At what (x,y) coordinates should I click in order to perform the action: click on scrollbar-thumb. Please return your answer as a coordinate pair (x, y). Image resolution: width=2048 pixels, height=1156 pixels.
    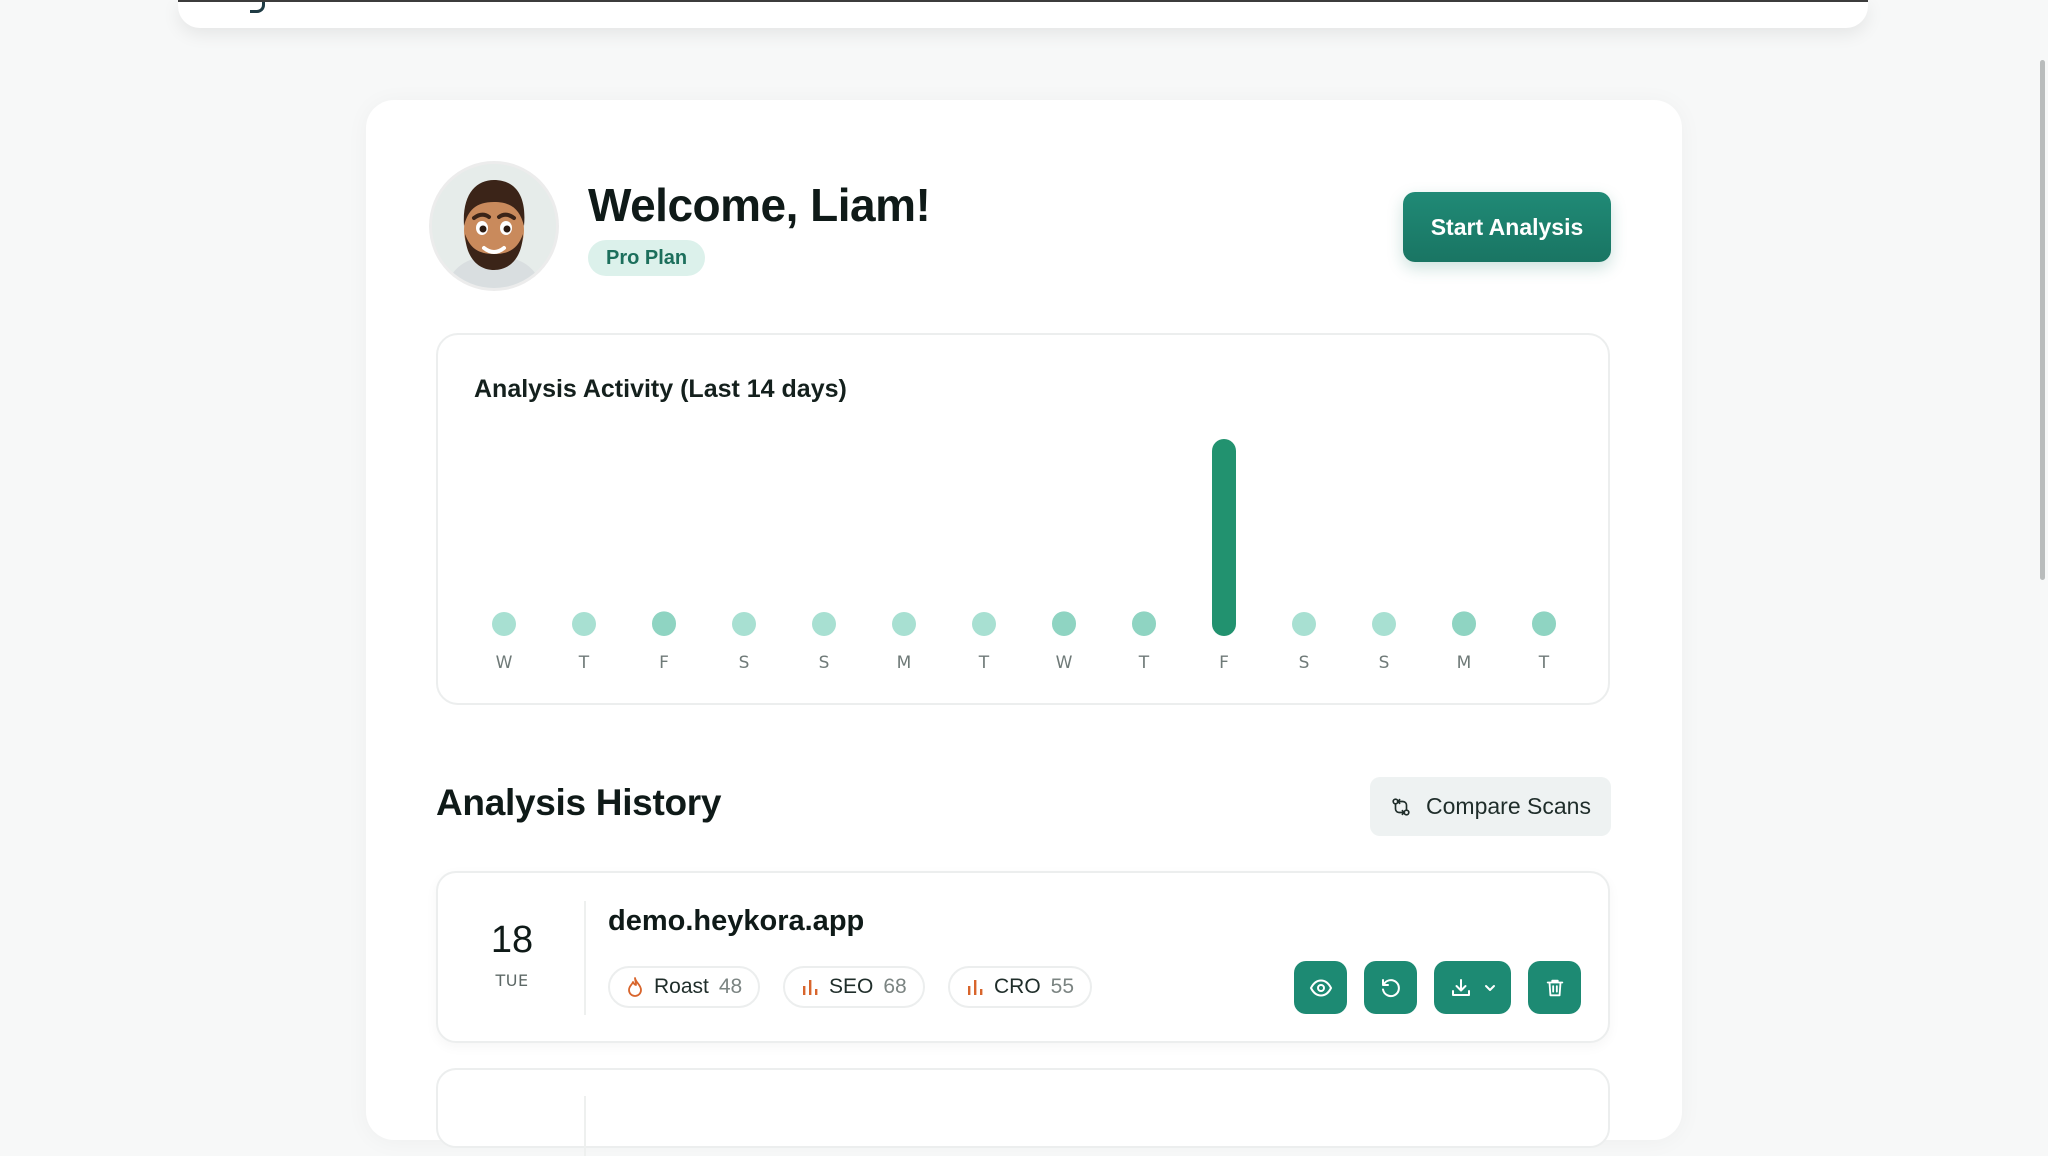
    Looking at the image, I should click on (2042, 320).